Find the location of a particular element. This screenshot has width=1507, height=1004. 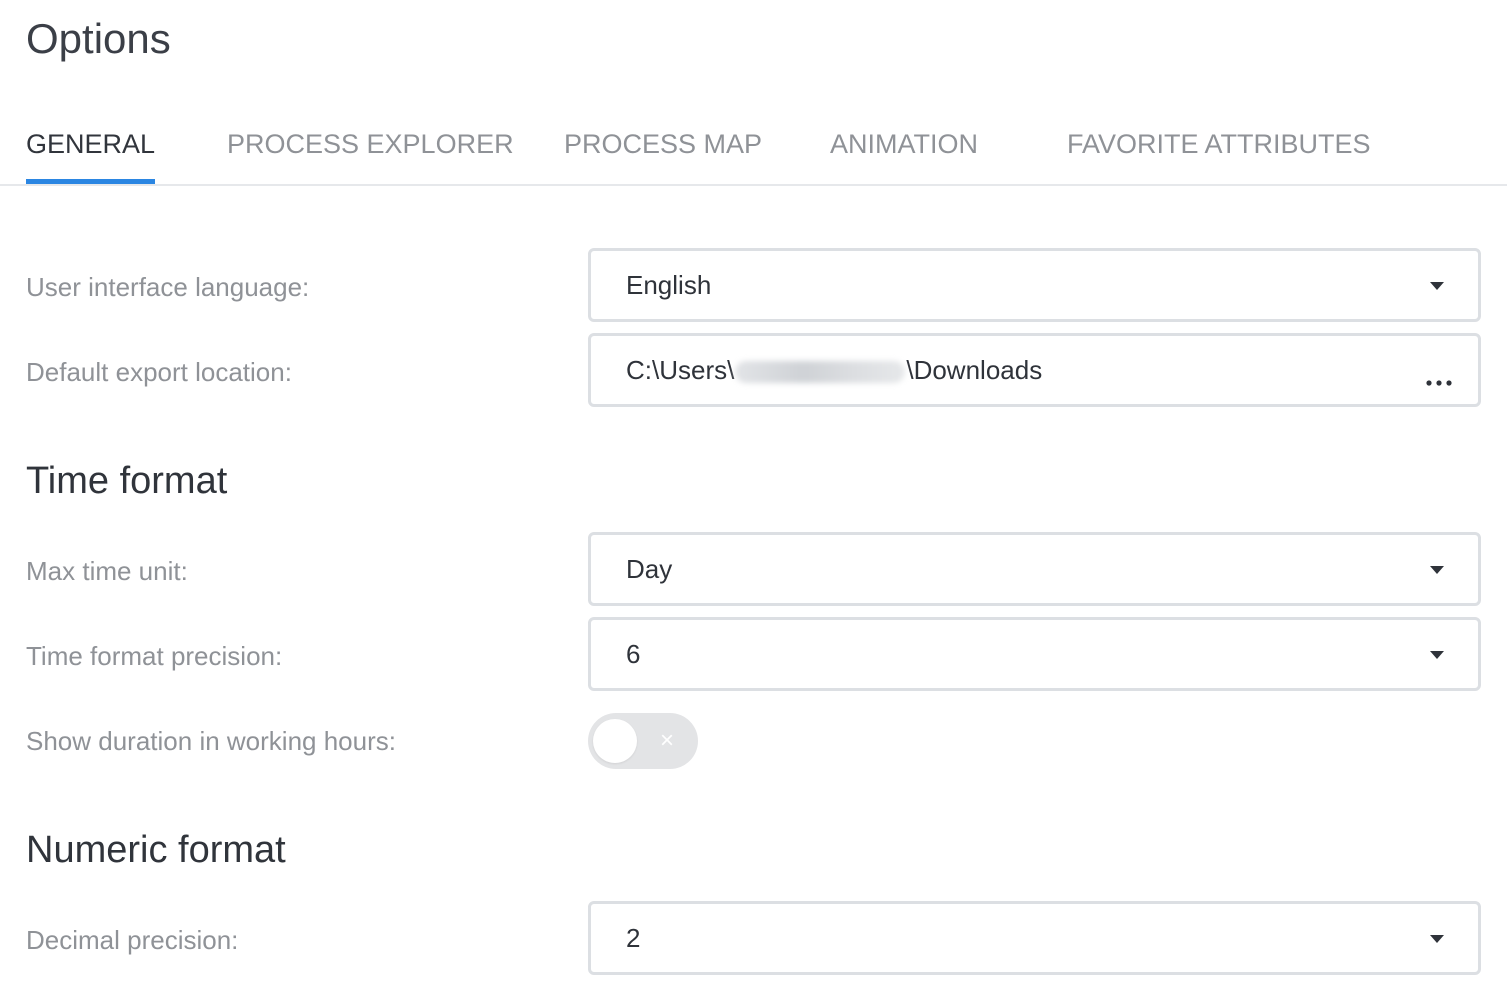

export-location-value: C:\Users\ \Downloads is located at coordinates (834, 370).